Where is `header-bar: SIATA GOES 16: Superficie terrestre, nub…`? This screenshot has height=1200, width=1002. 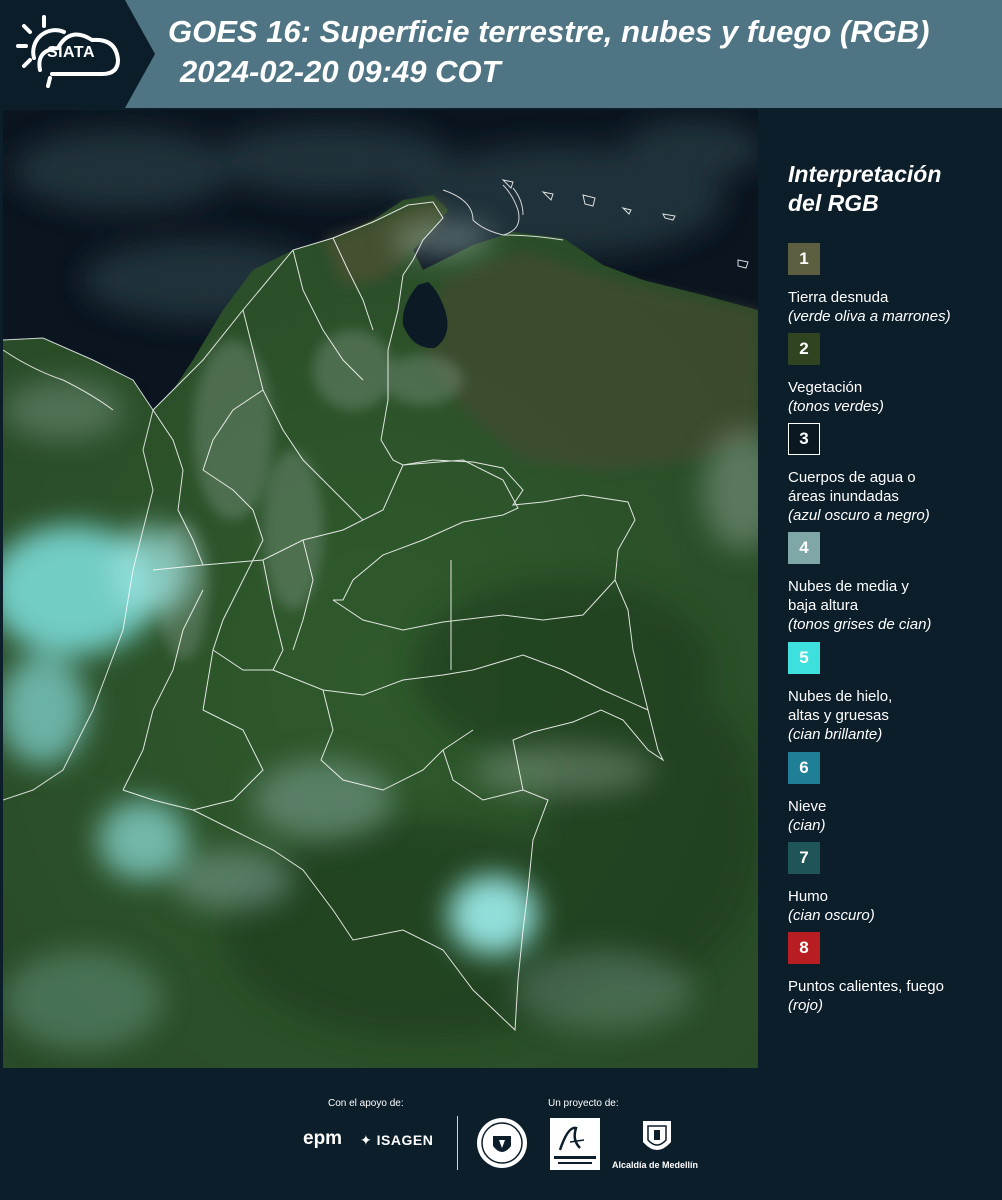 header-bar: SIATA GOES 16: Superficie terrestre, nub… is located at coordinates (501, 54).